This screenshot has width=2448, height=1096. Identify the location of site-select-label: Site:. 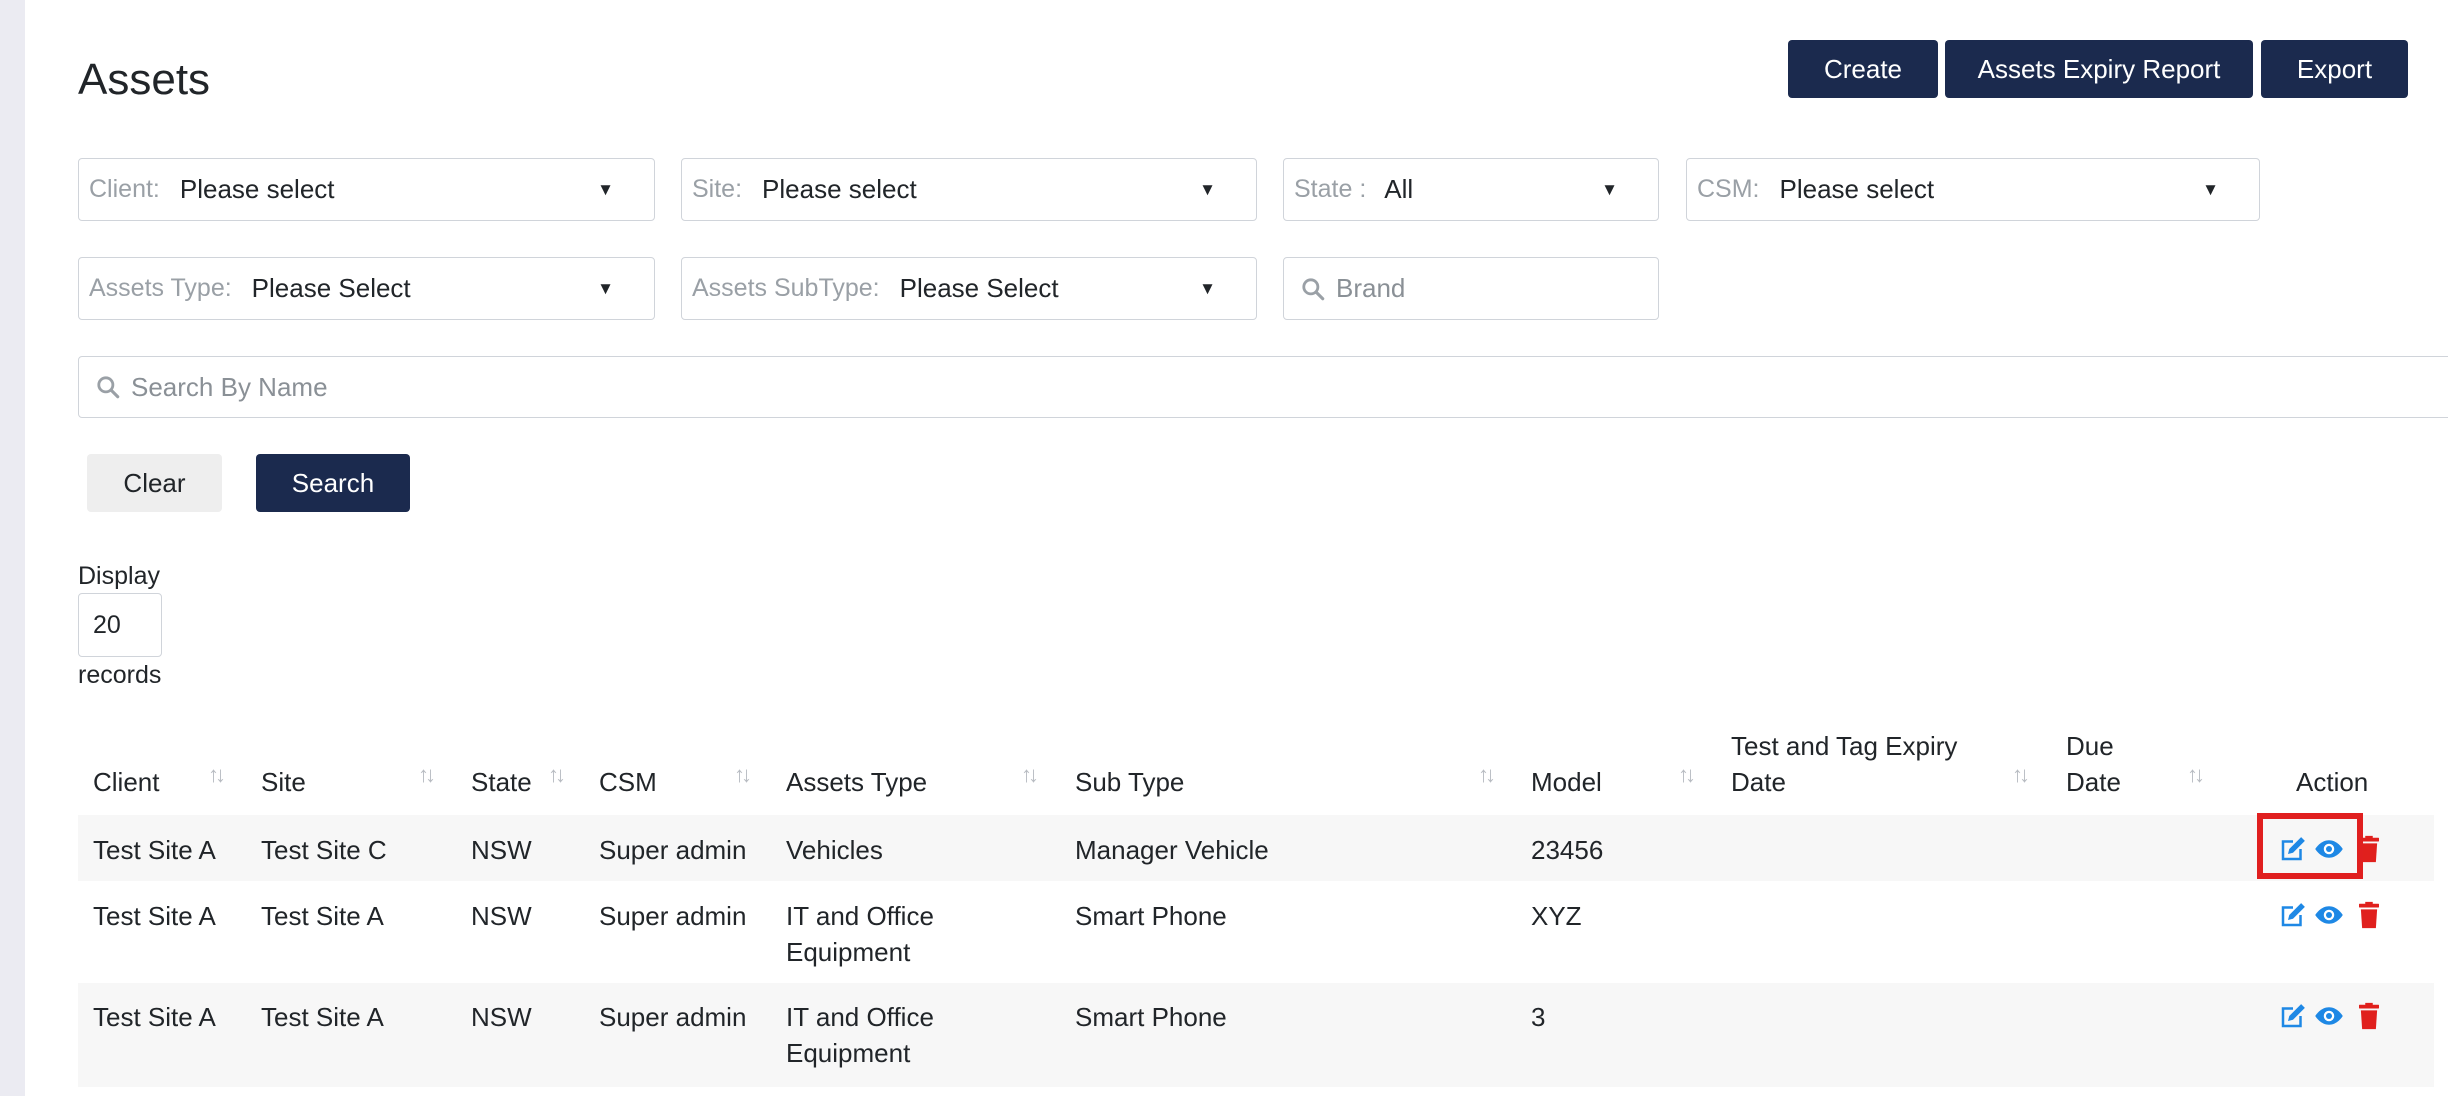
(717, 189).